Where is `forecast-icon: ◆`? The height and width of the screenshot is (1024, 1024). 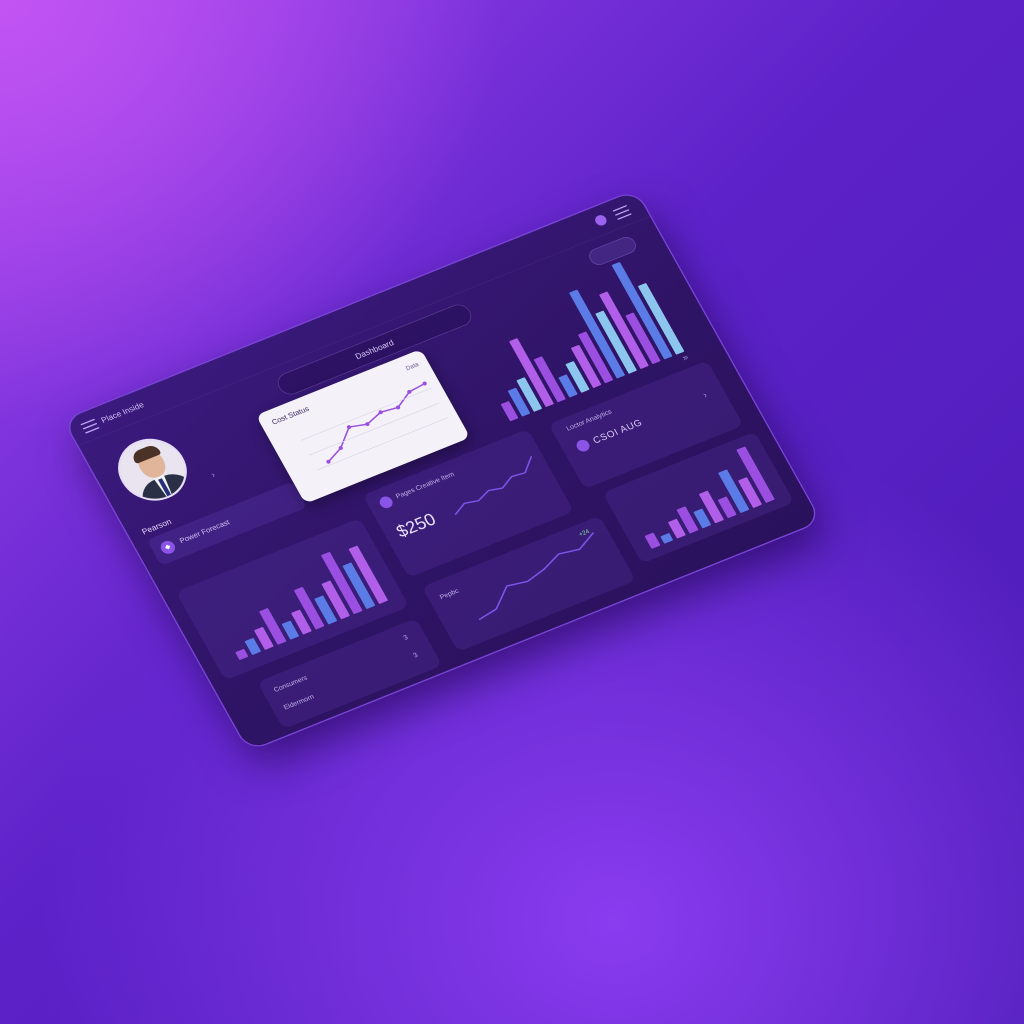 forecast-icon: ◆ is located at coordinates (168, 547).